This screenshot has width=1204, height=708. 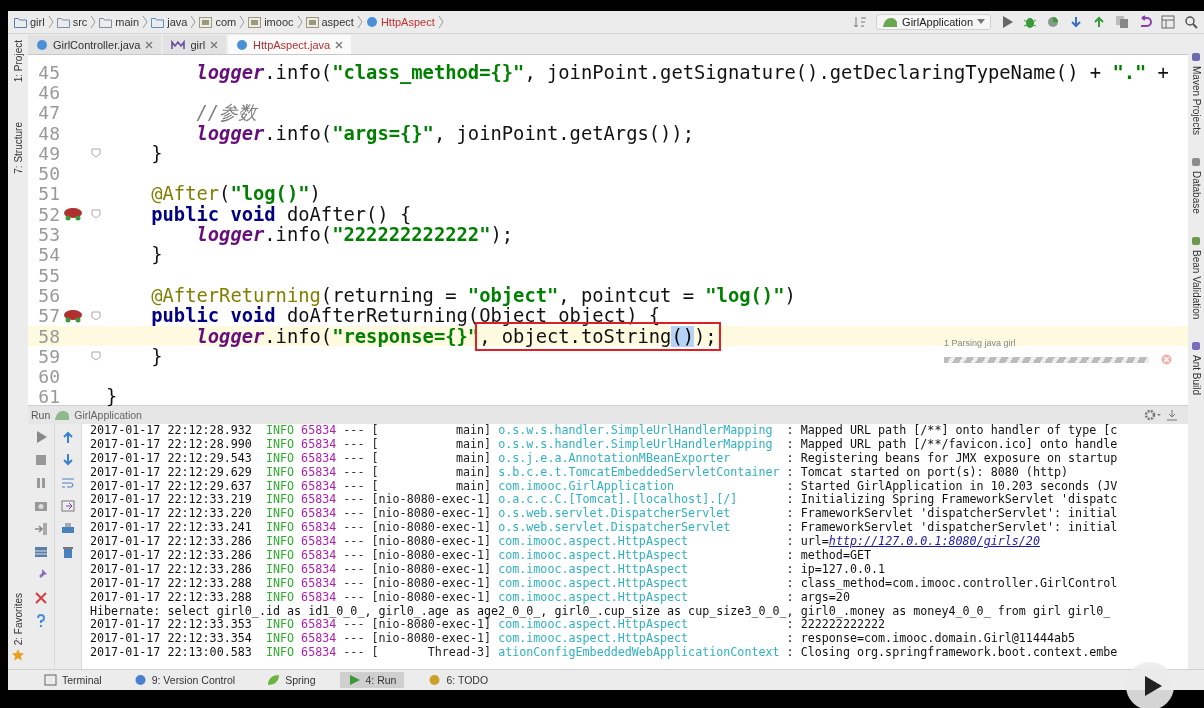 I want to click on sort-icon, so click(x=860, y=22).